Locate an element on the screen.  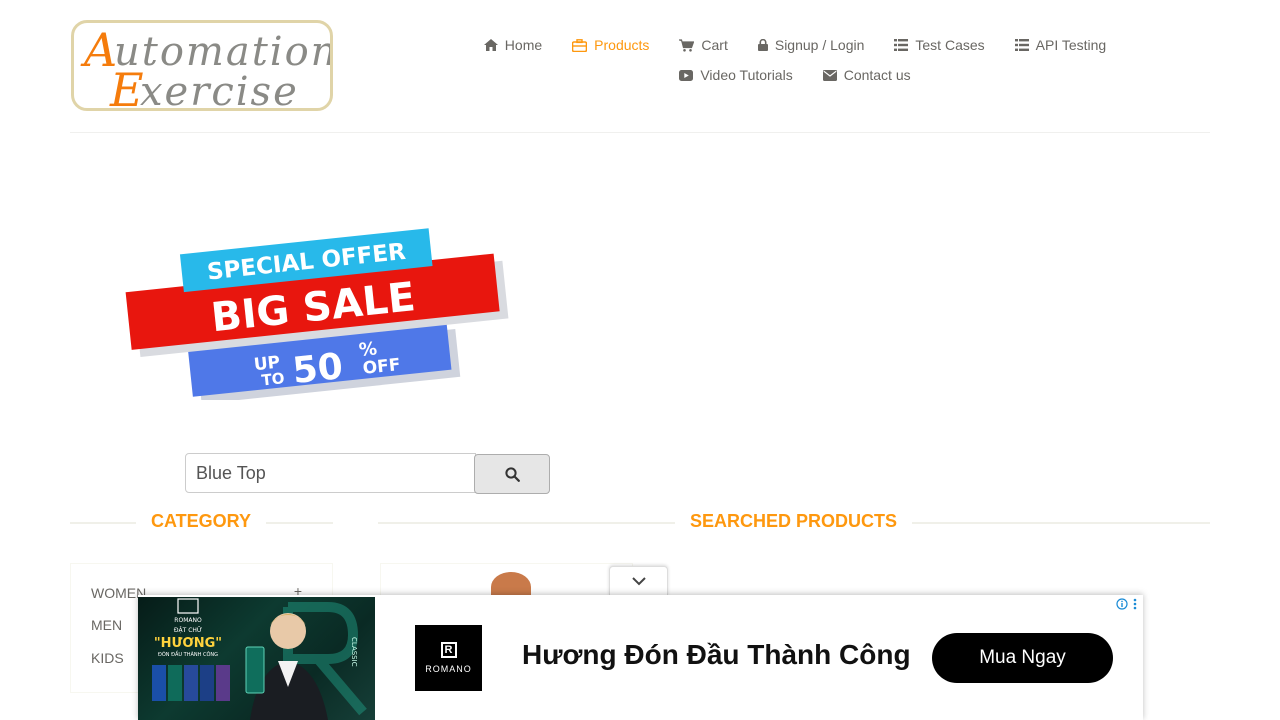
category-kids: Kids is located at coordinates (107, 658).